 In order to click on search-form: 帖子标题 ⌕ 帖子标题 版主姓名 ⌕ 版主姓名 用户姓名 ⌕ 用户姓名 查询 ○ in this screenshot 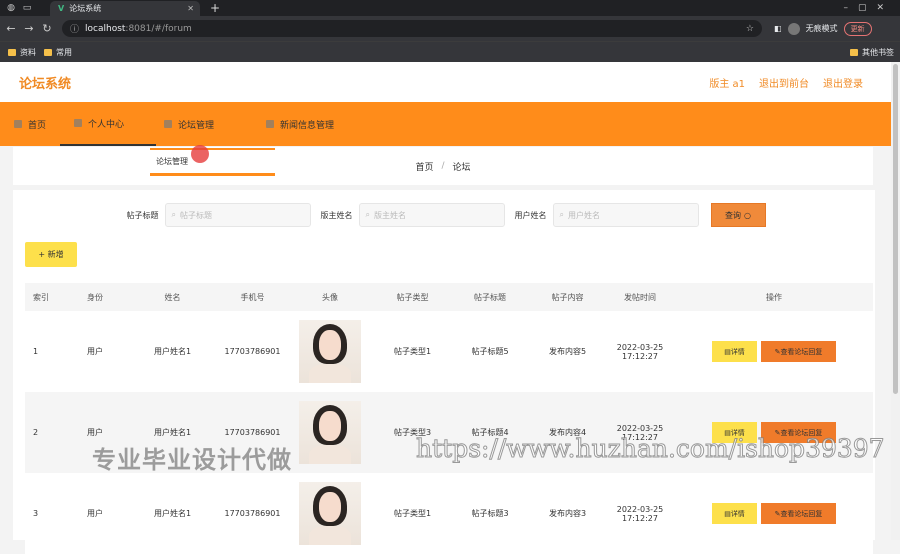, I will do `click(444, 215)`.